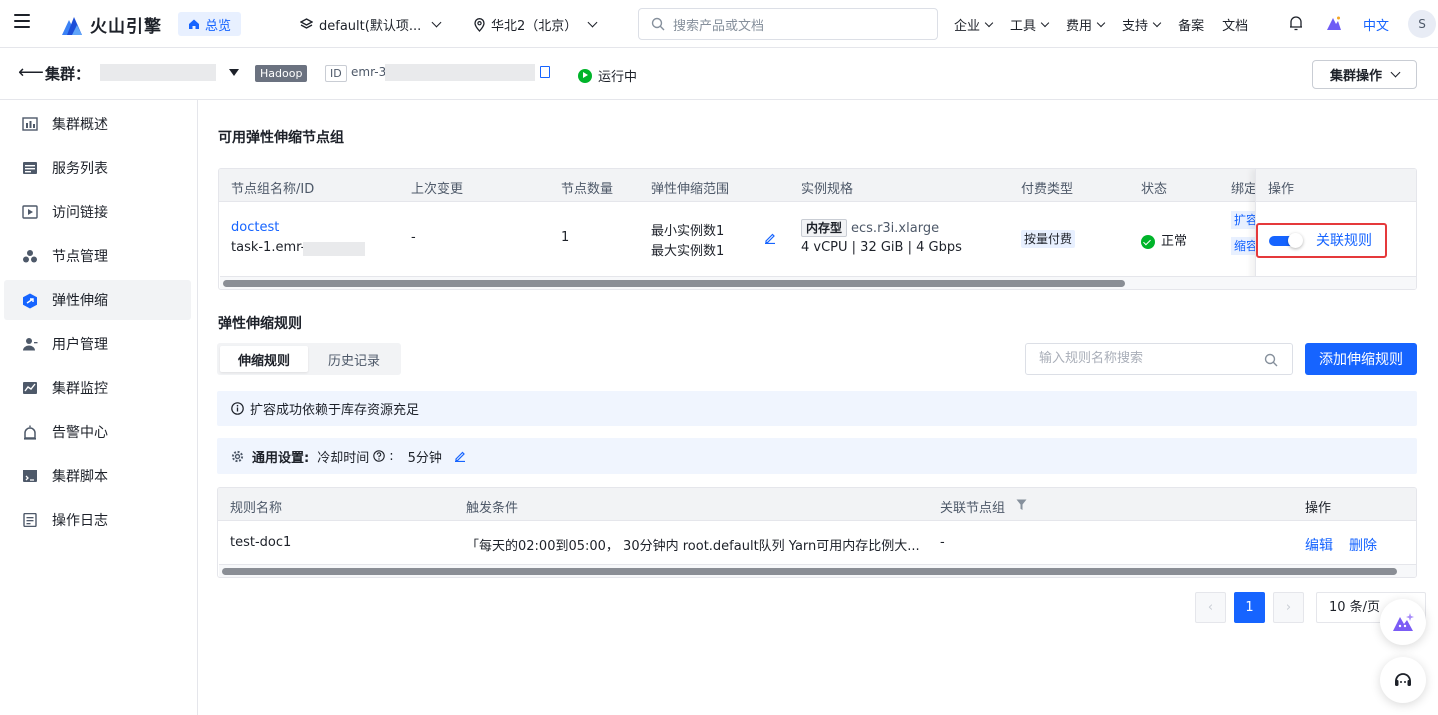 This screenshot has width=1438, height=715. What do you see at coordinates (379, 456) in the screenshot?
I see `help-icon` at bounding box center [379, 456].